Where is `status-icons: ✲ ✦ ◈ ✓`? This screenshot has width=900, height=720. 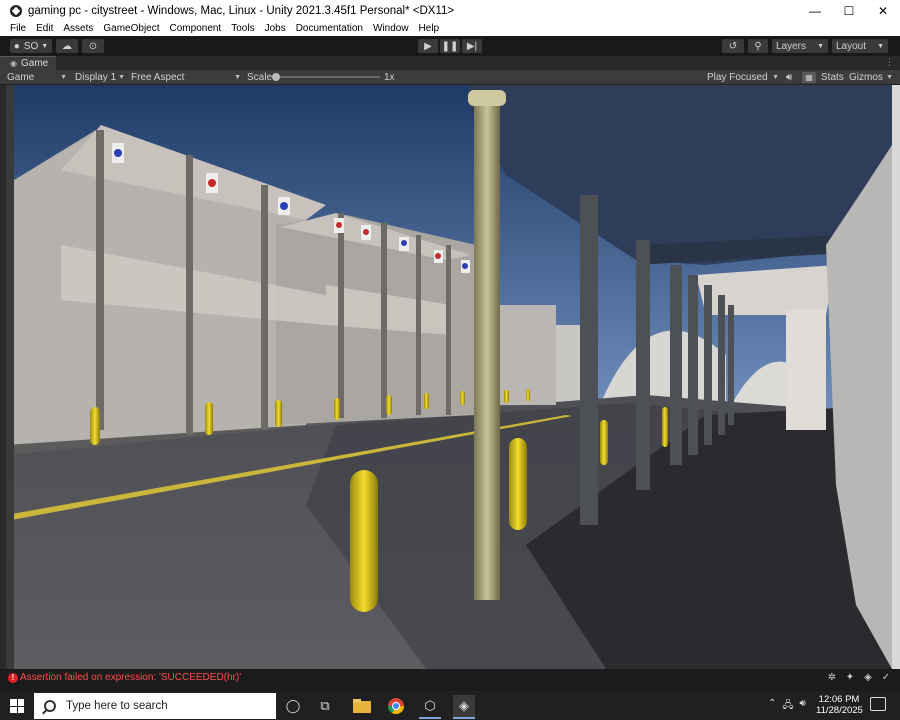
status-icons: ✲ ✦ ◈ ✓ is located at coordinates (859, 678).